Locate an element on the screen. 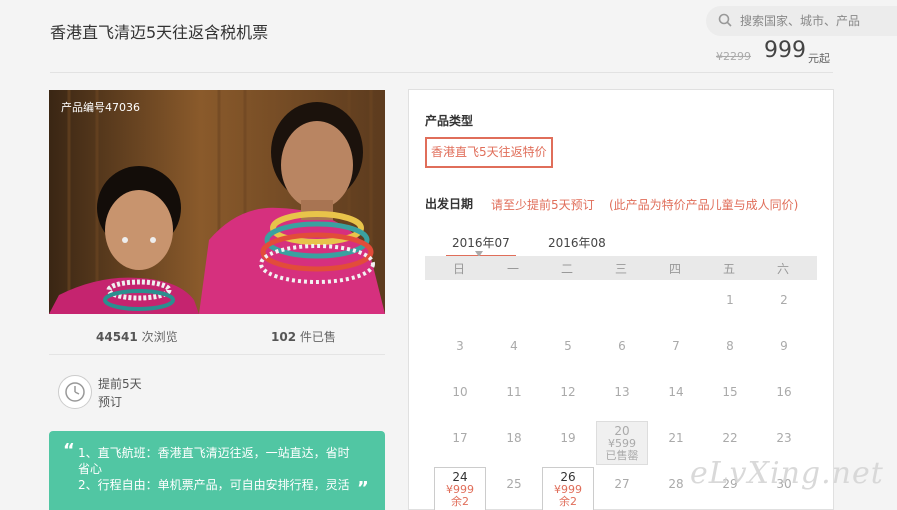 The height and width of the screenshot is (510, 897). current-price: 999 is located at coordinates (785, 50).